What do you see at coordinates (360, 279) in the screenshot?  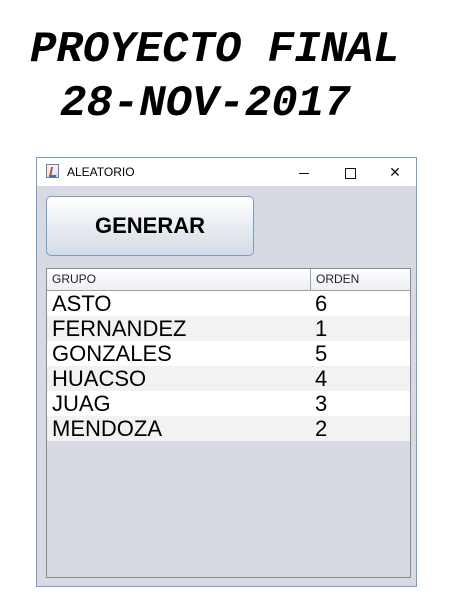 I see `column-header-orden: ORDEN` at bounding box center [360, 279].